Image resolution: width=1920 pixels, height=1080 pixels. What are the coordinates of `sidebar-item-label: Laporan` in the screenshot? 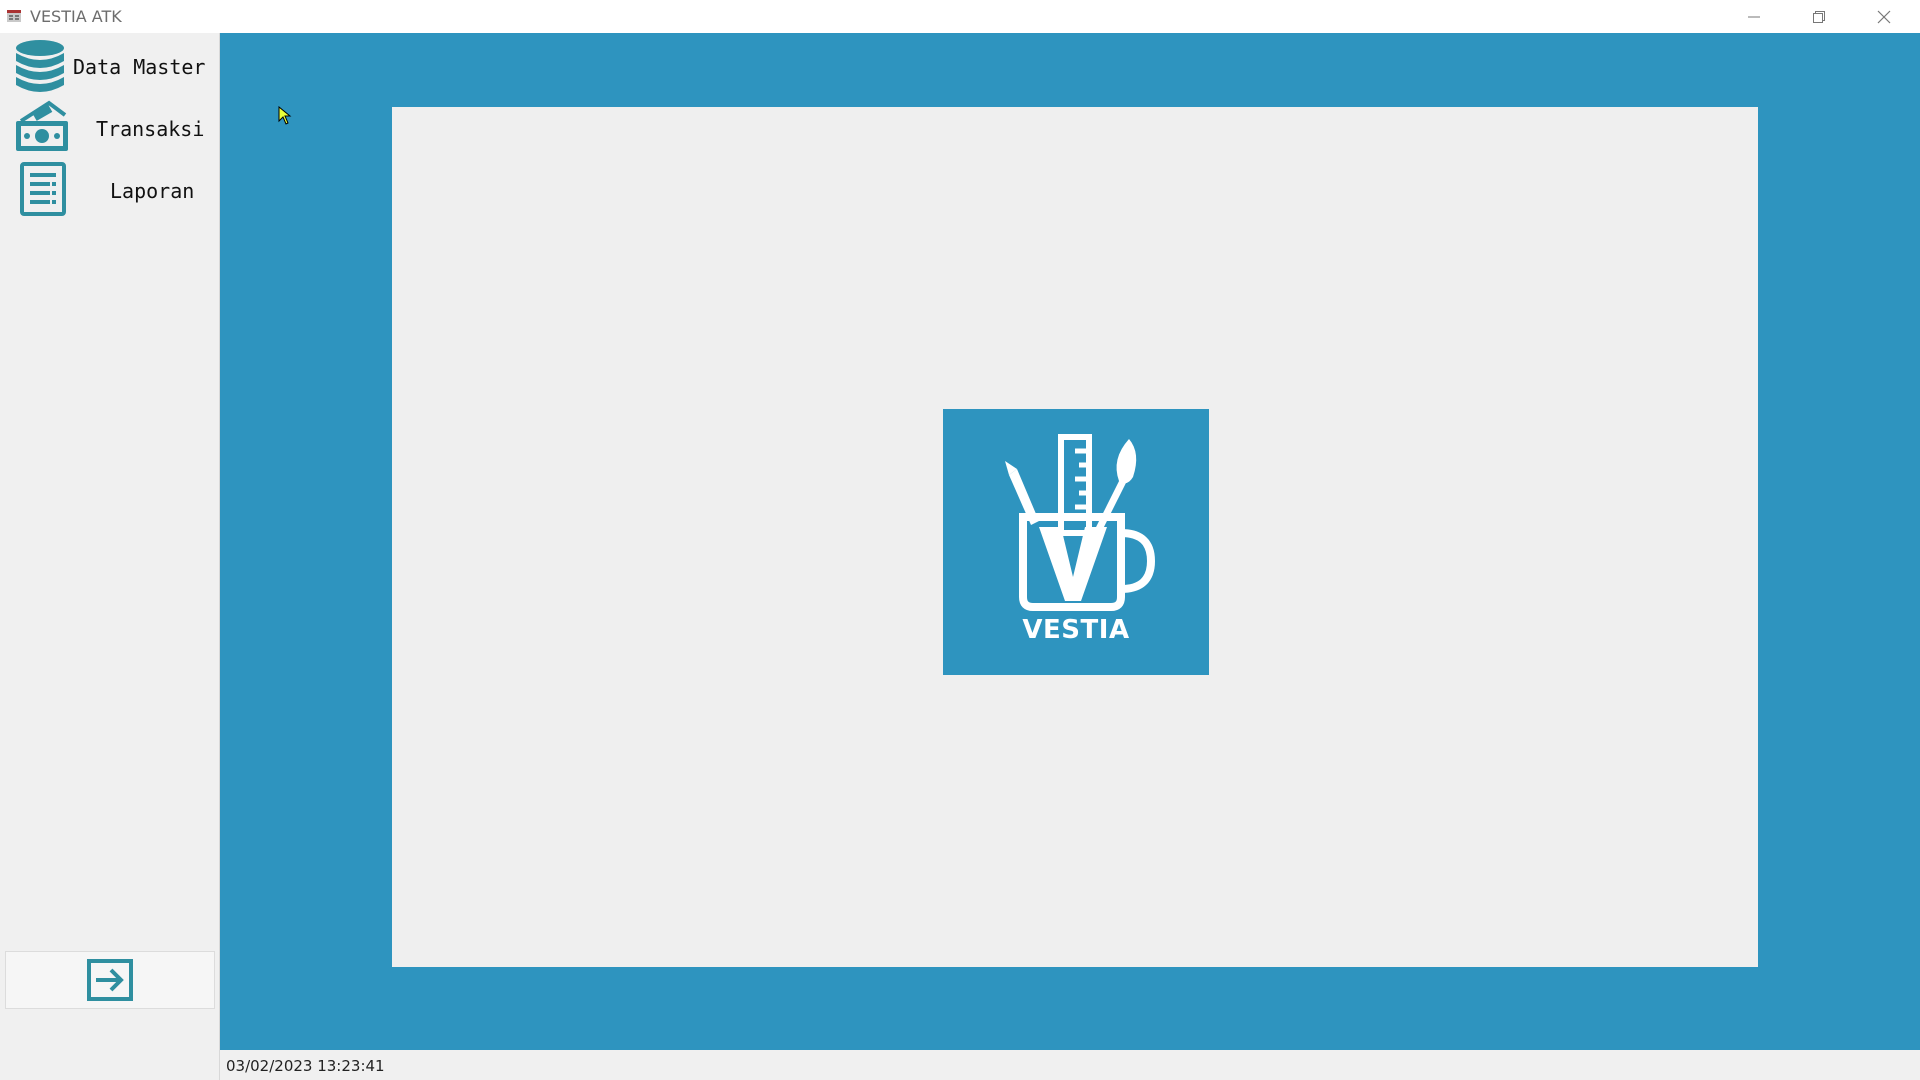 It's located at (152, 191).